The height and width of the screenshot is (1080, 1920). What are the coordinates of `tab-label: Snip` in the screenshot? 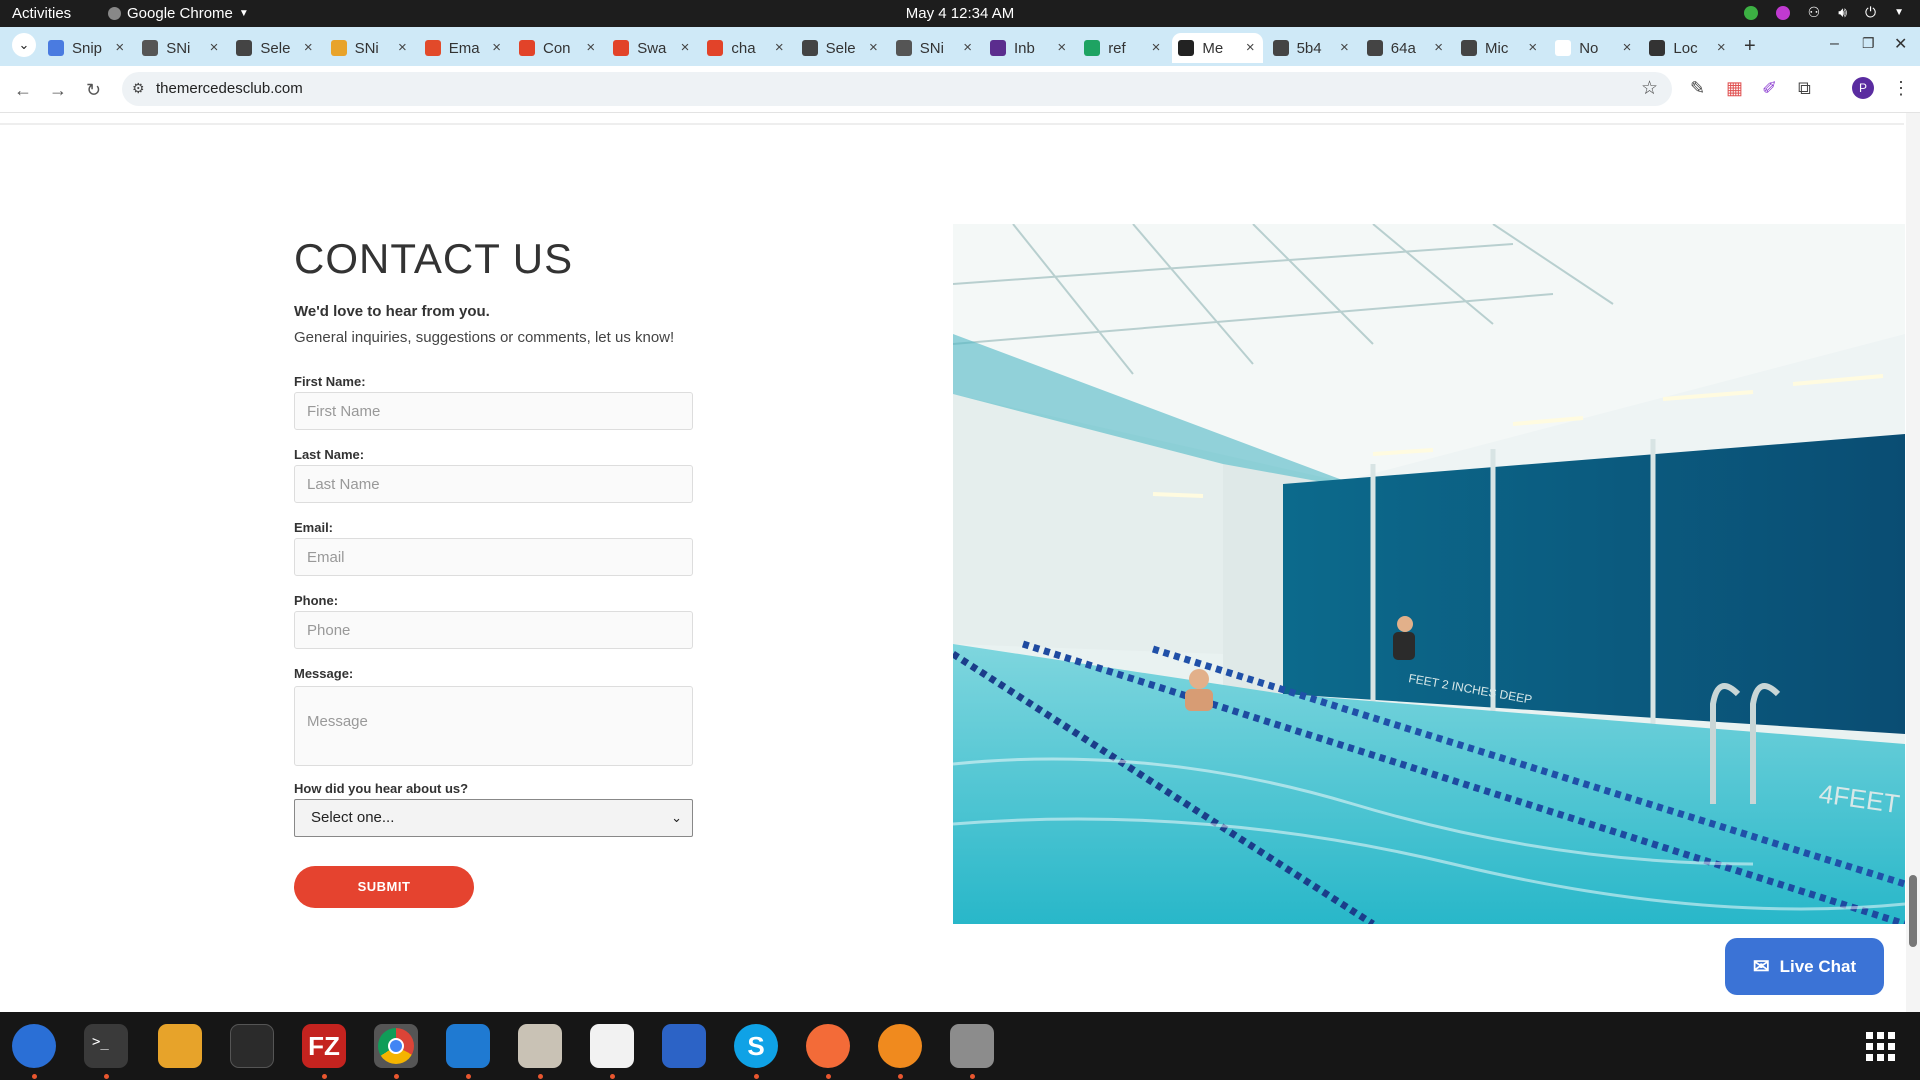 It's located at (87, 48).